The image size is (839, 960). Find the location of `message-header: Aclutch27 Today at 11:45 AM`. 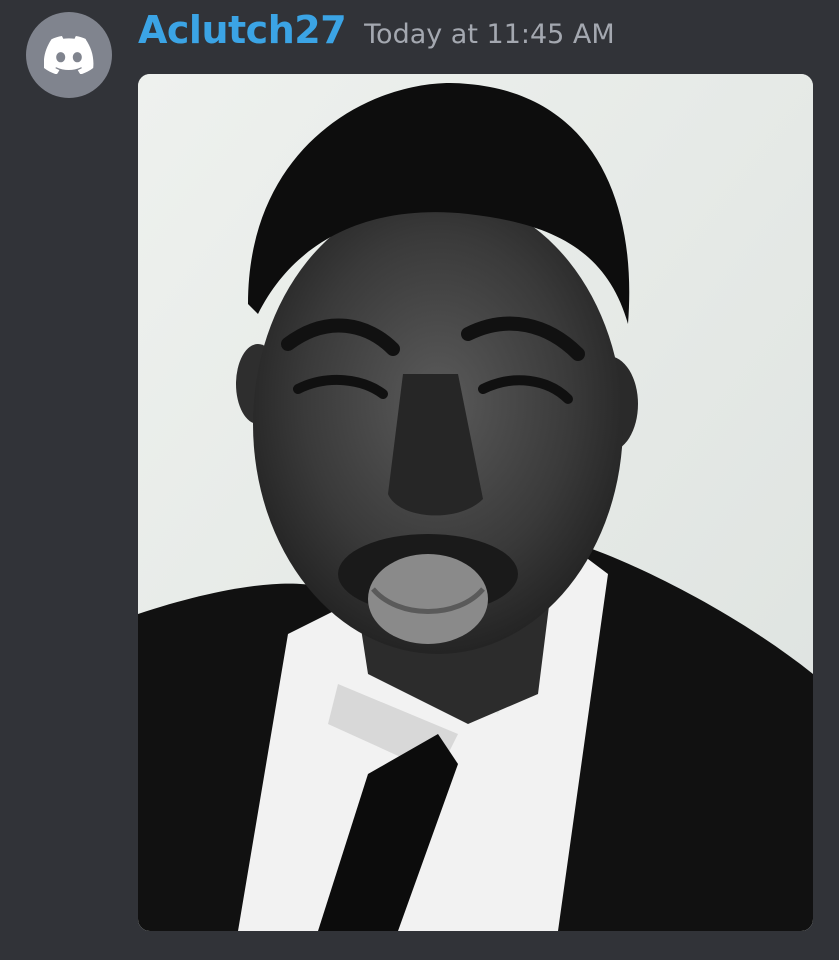

message-header: Aclutch27 Today at 11:45 AM is located at coordinates (376, 30).